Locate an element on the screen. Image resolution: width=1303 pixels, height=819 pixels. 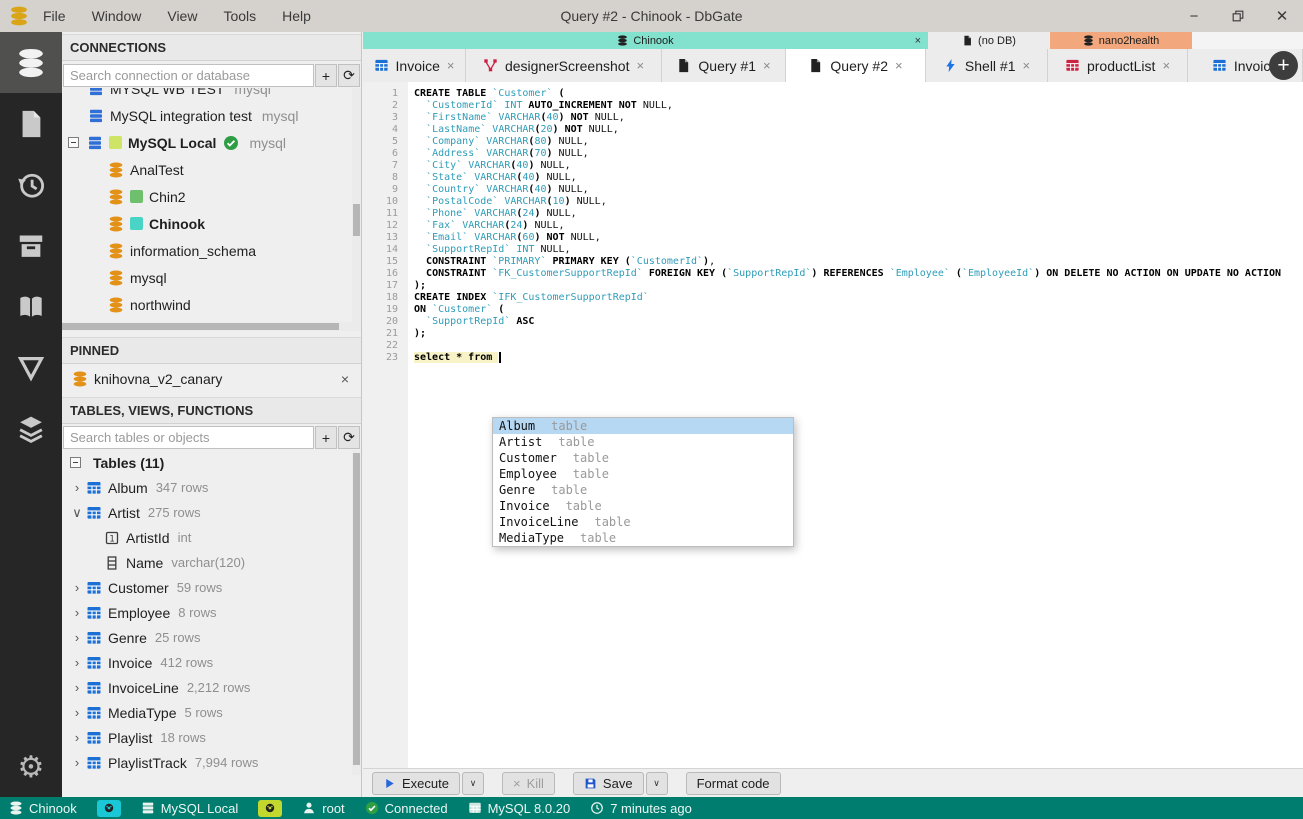
funnel-icon is located at coordinates (31, 367).